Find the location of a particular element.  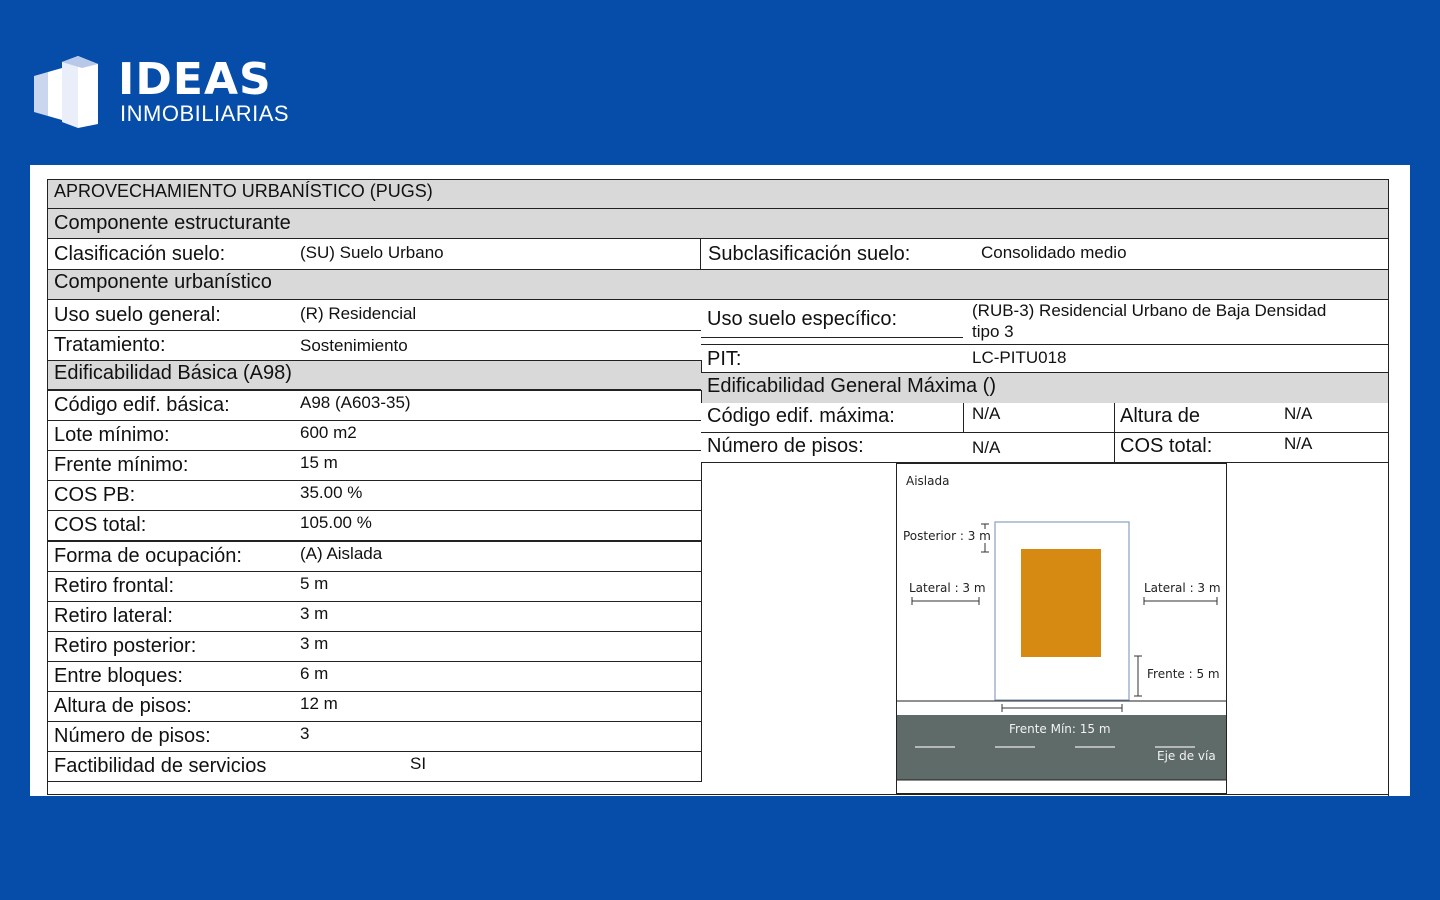

cos-total-max-value: N/A is located at coordinates (1298, 443).